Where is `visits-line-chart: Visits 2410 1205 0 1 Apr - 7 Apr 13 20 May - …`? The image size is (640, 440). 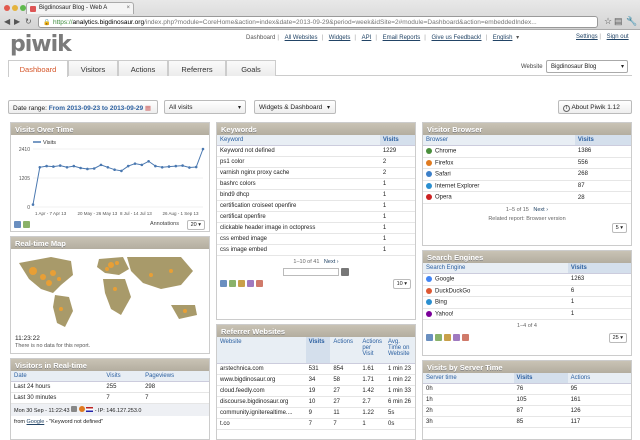
visits-line-chart: Visits 2410 1205 0 1 Apr - 7 Apr 13 20 May - … is located at coordinates (110, 177).